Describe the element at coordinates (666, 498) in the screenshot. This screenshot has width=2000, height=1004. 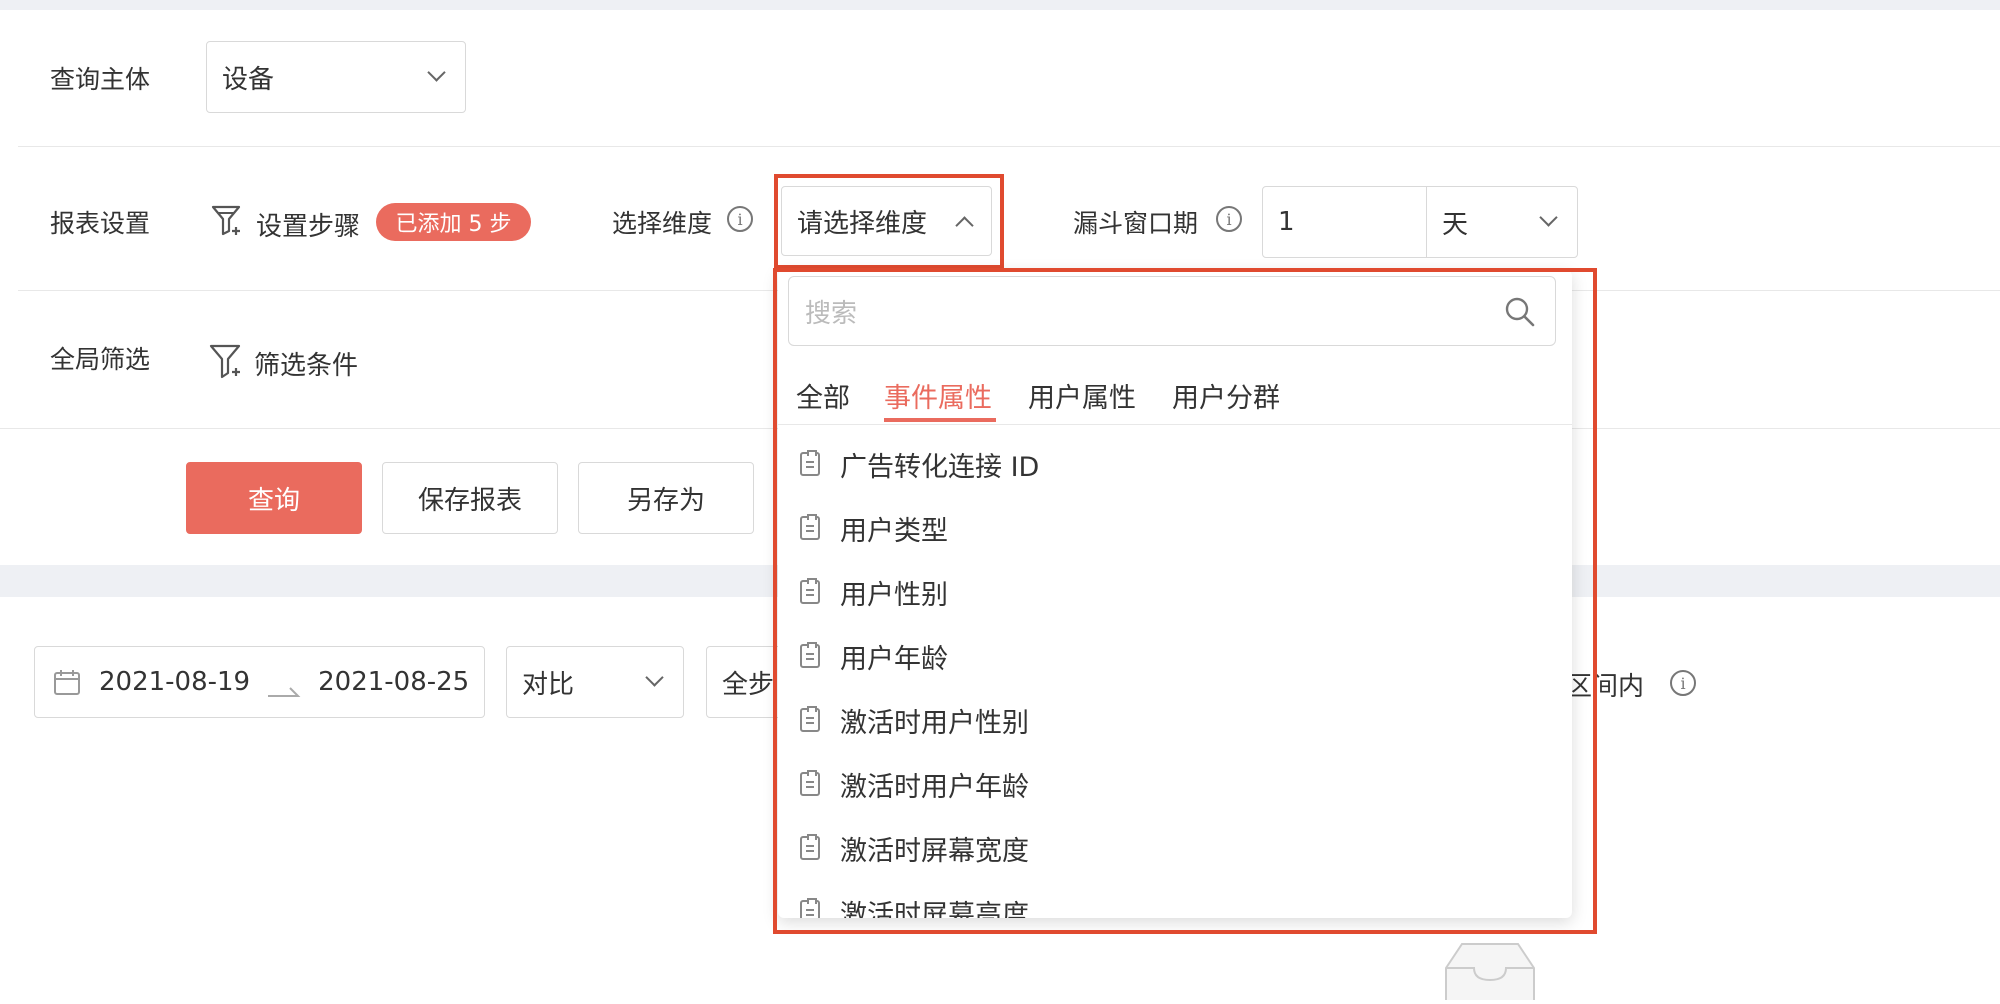
I see `save-as-button: 另存为` at that location.